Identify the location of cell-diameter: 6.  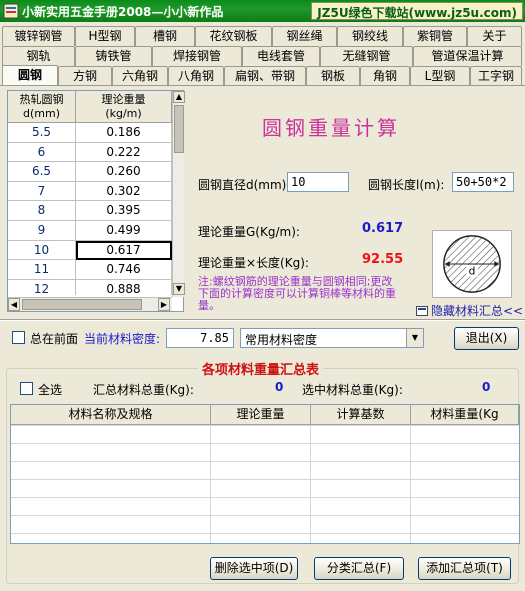
(42, 152).